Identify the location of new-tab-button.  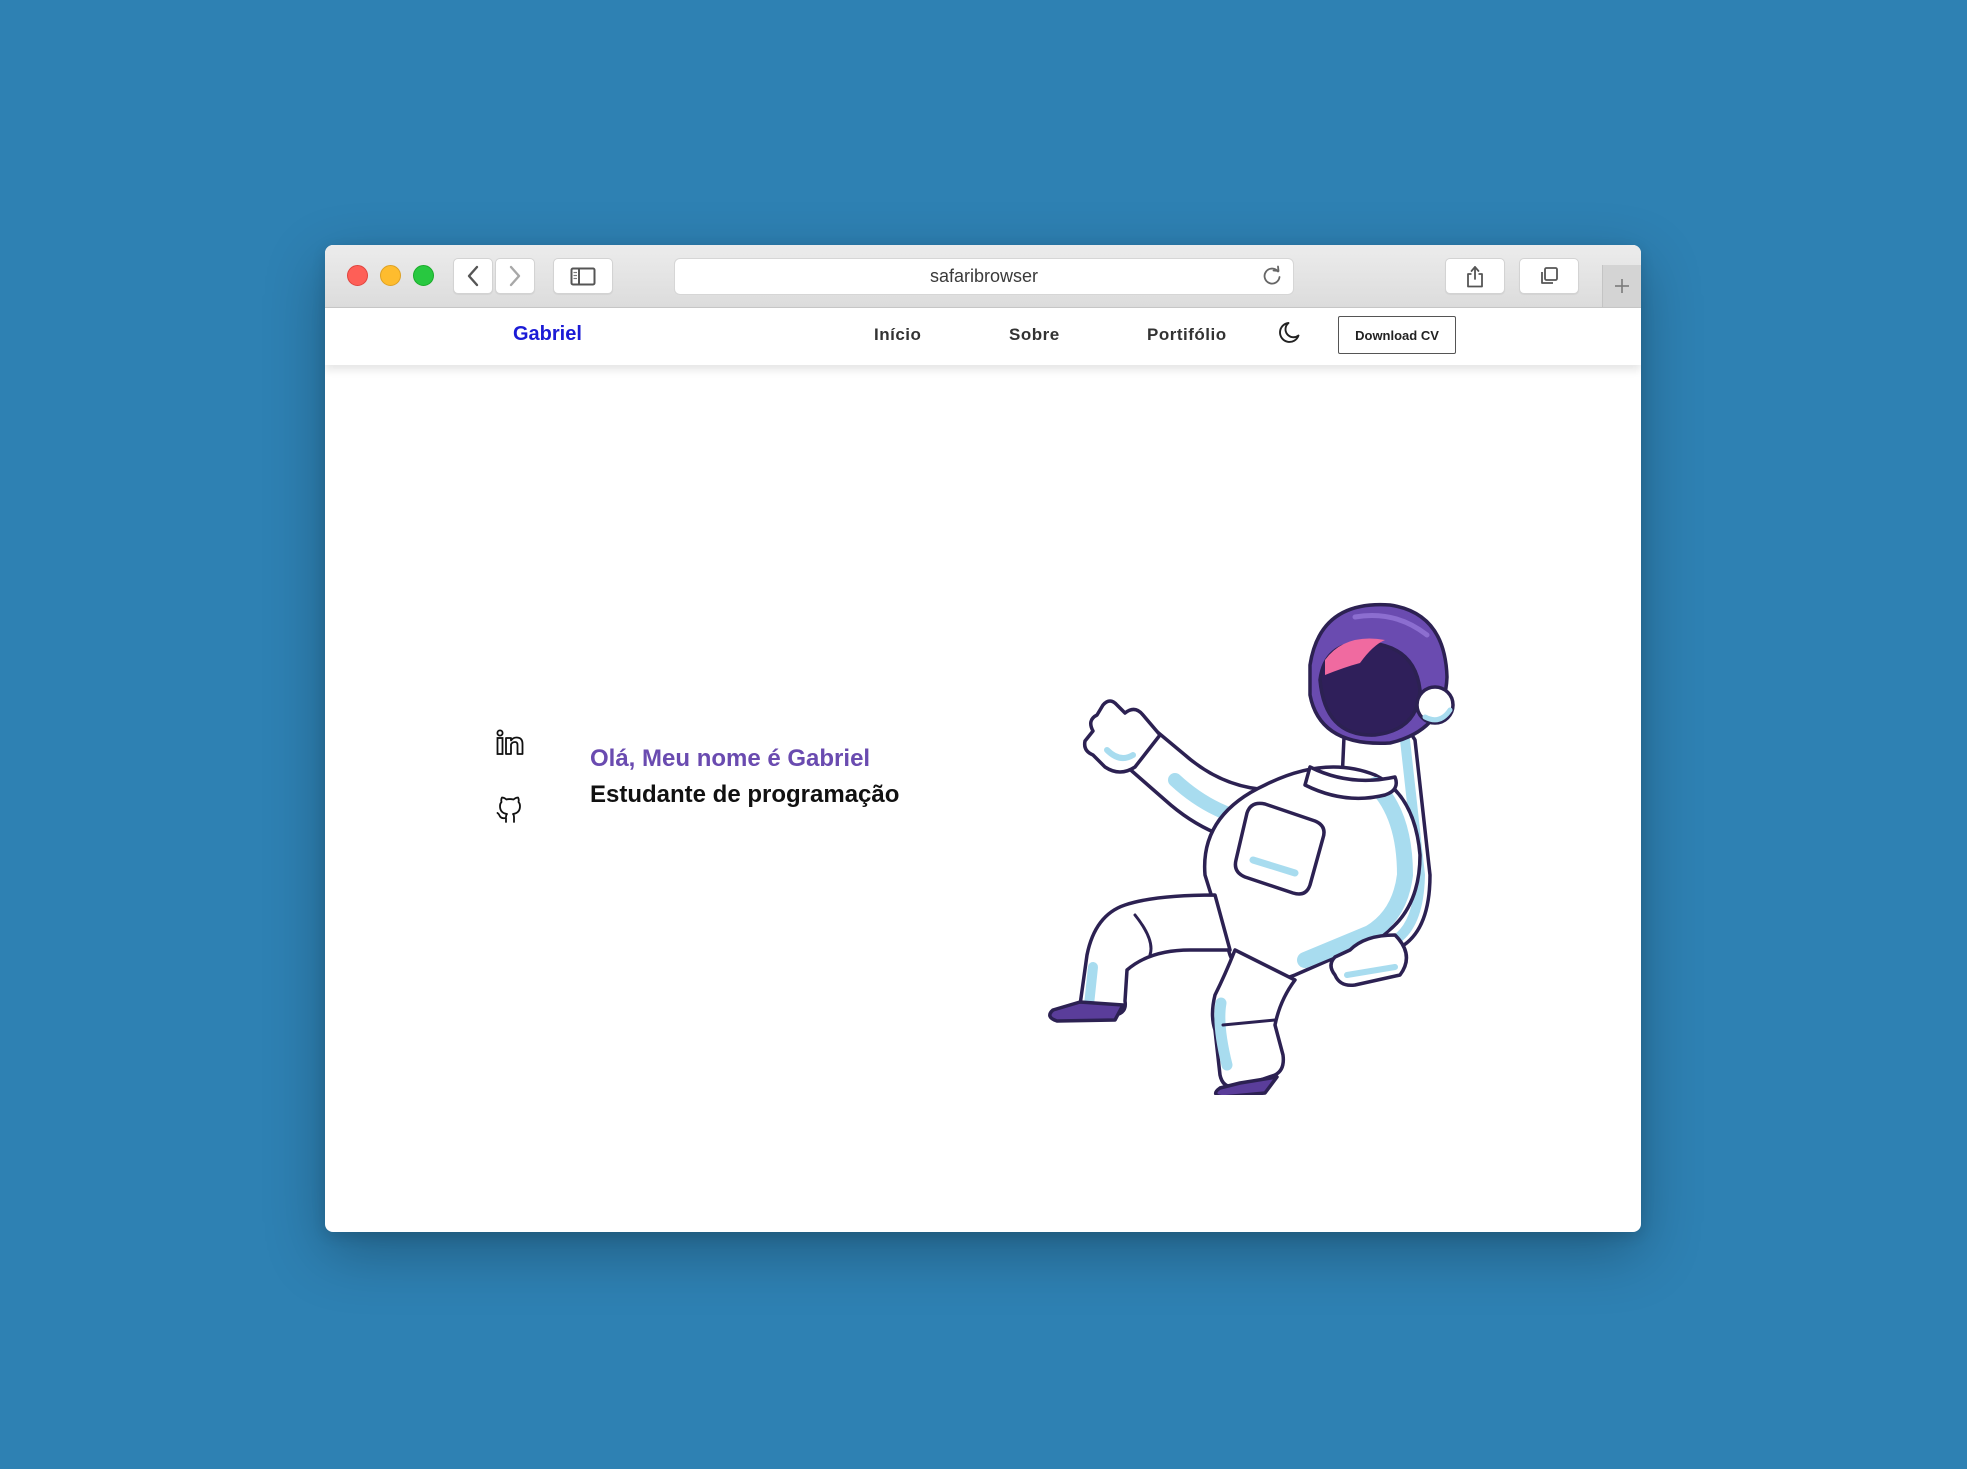
(1621, 286).